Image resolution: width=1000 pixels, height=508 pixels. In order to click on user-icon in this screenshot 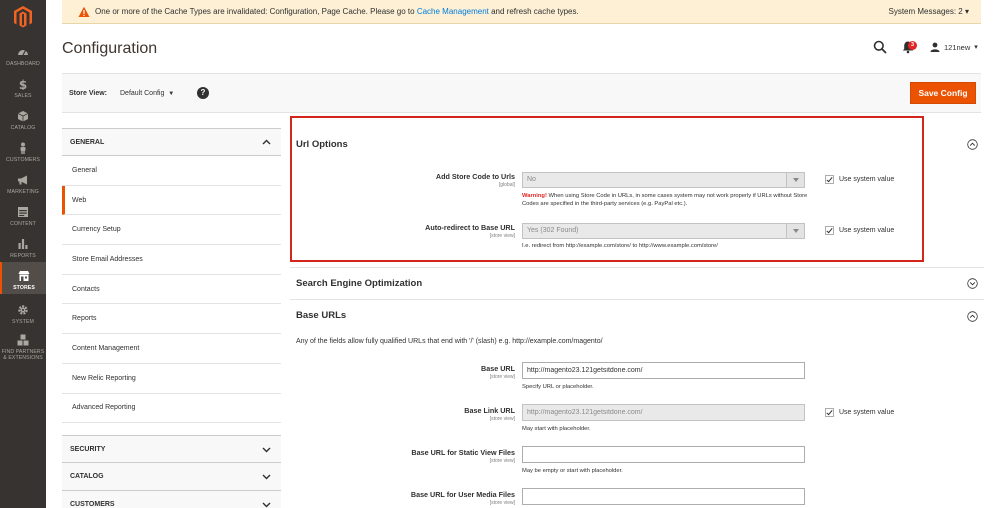, I will do `click(935, 47)`.